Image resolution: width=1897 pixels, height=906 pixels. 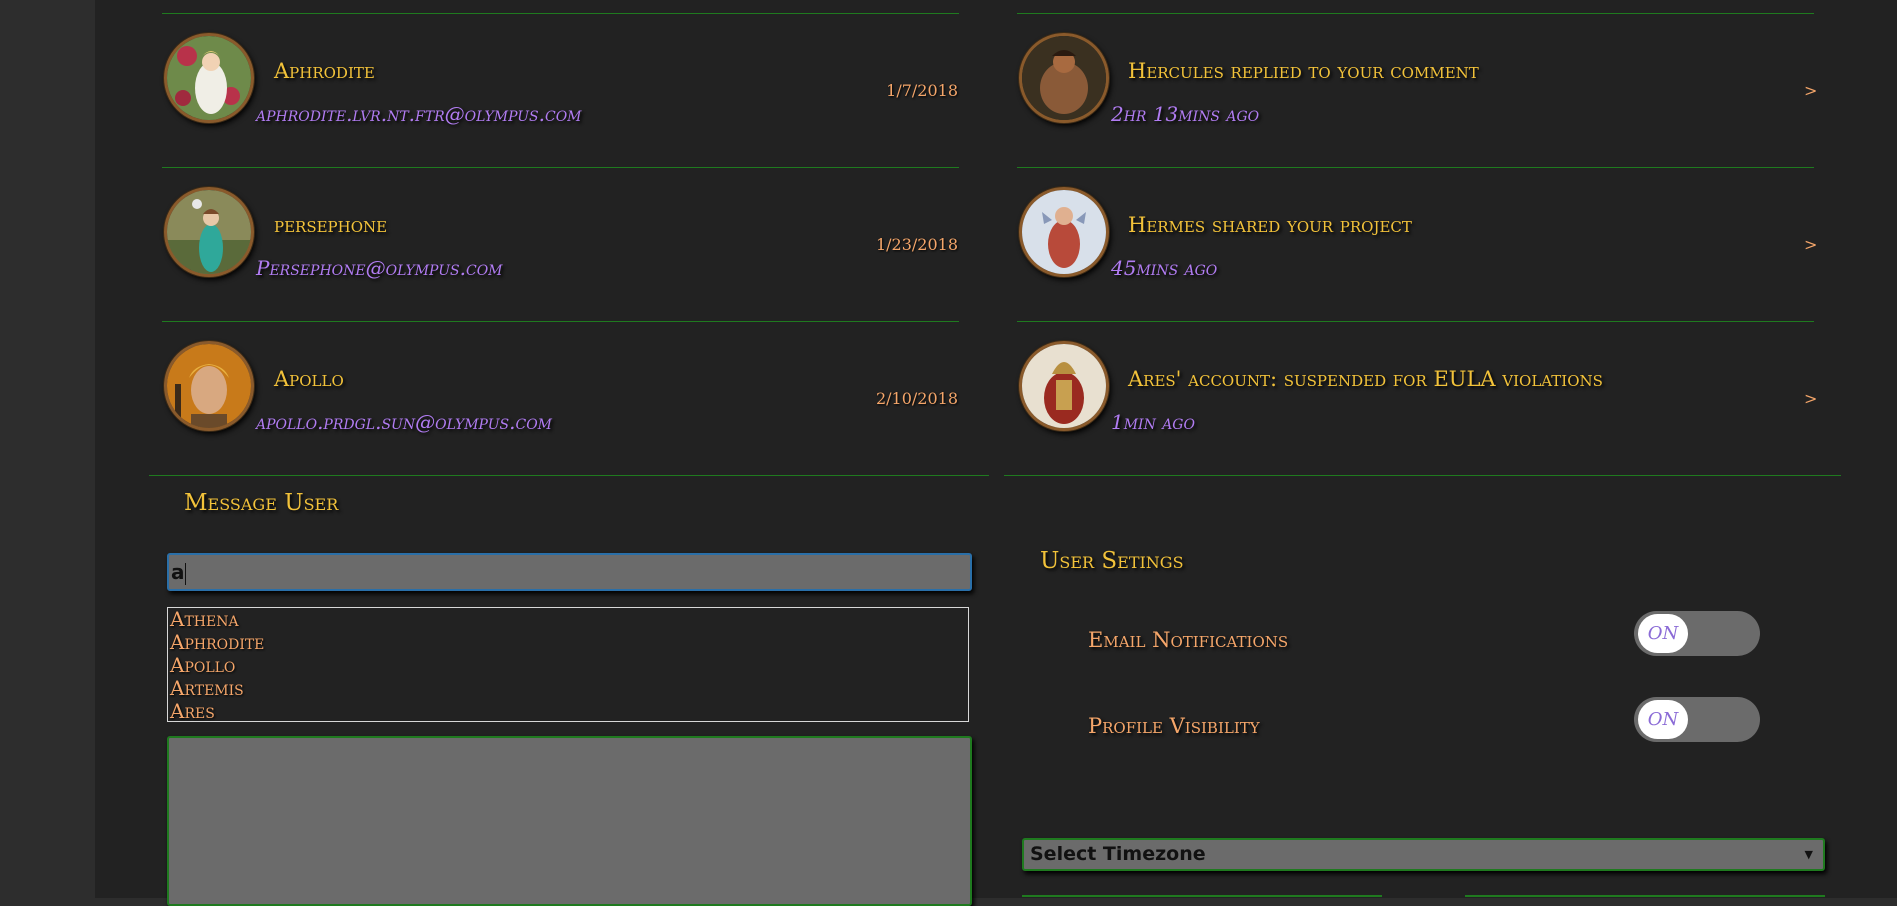 What do you see at coordinates (569, 572) in the screenshot?
I see `recipient-search-input: a` at bounding box center [569, 572].